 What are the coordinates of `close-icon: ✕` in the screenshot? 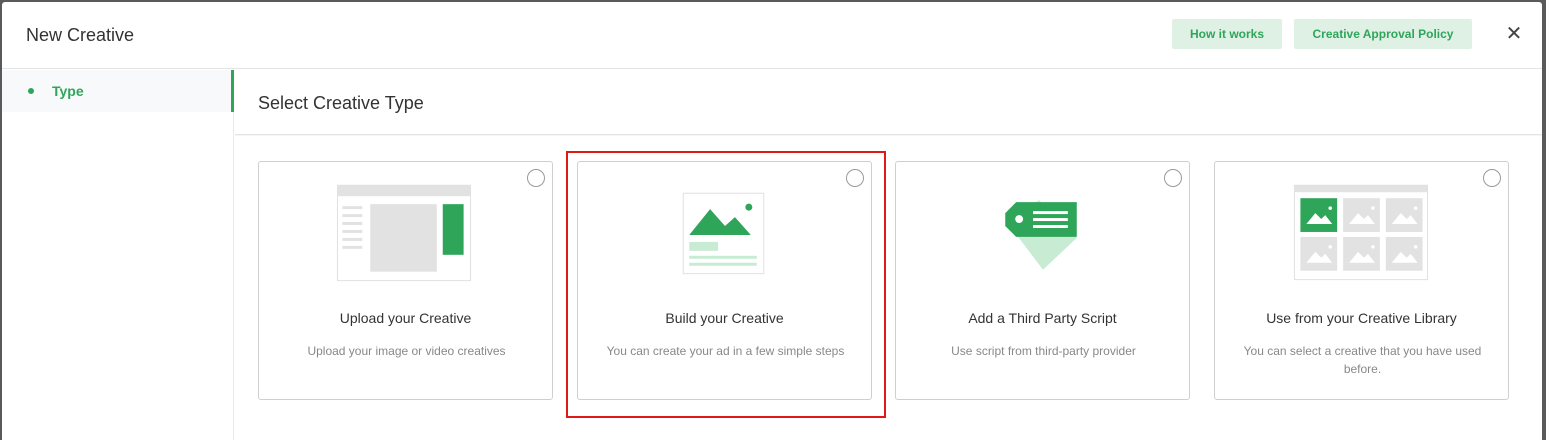 It's located at (1514, 34).